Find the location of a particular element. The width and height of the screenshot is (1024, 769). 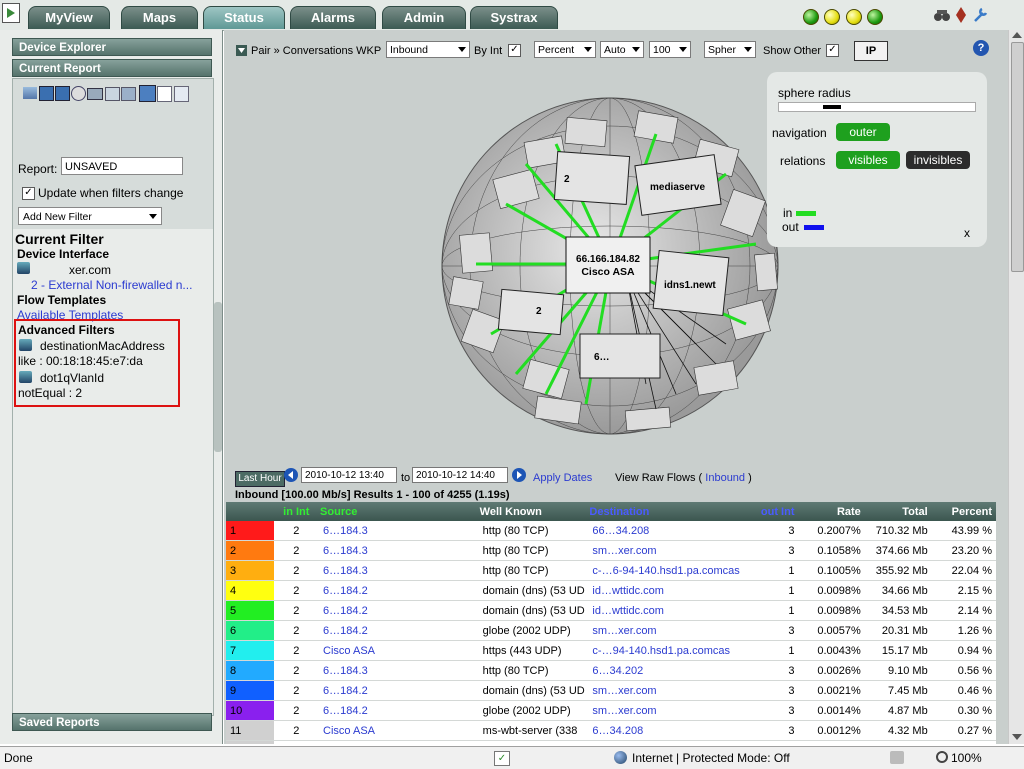

cell-destination: 6…34.202 is located at coordinates (672, 670).